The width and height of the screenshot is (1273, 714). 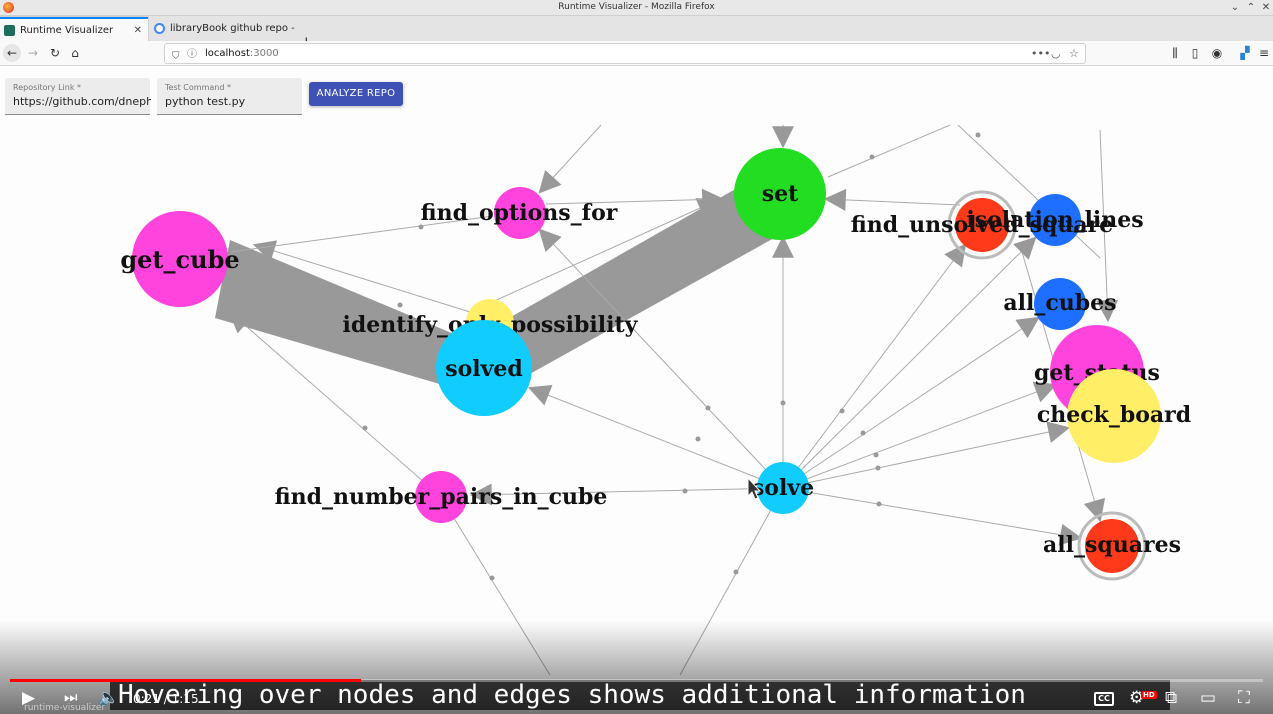 What do you see at coordinates (1074, 53) in the screenshot?
I see `bookmark-star-icon: ☆` at bounding box center [1074, 53].